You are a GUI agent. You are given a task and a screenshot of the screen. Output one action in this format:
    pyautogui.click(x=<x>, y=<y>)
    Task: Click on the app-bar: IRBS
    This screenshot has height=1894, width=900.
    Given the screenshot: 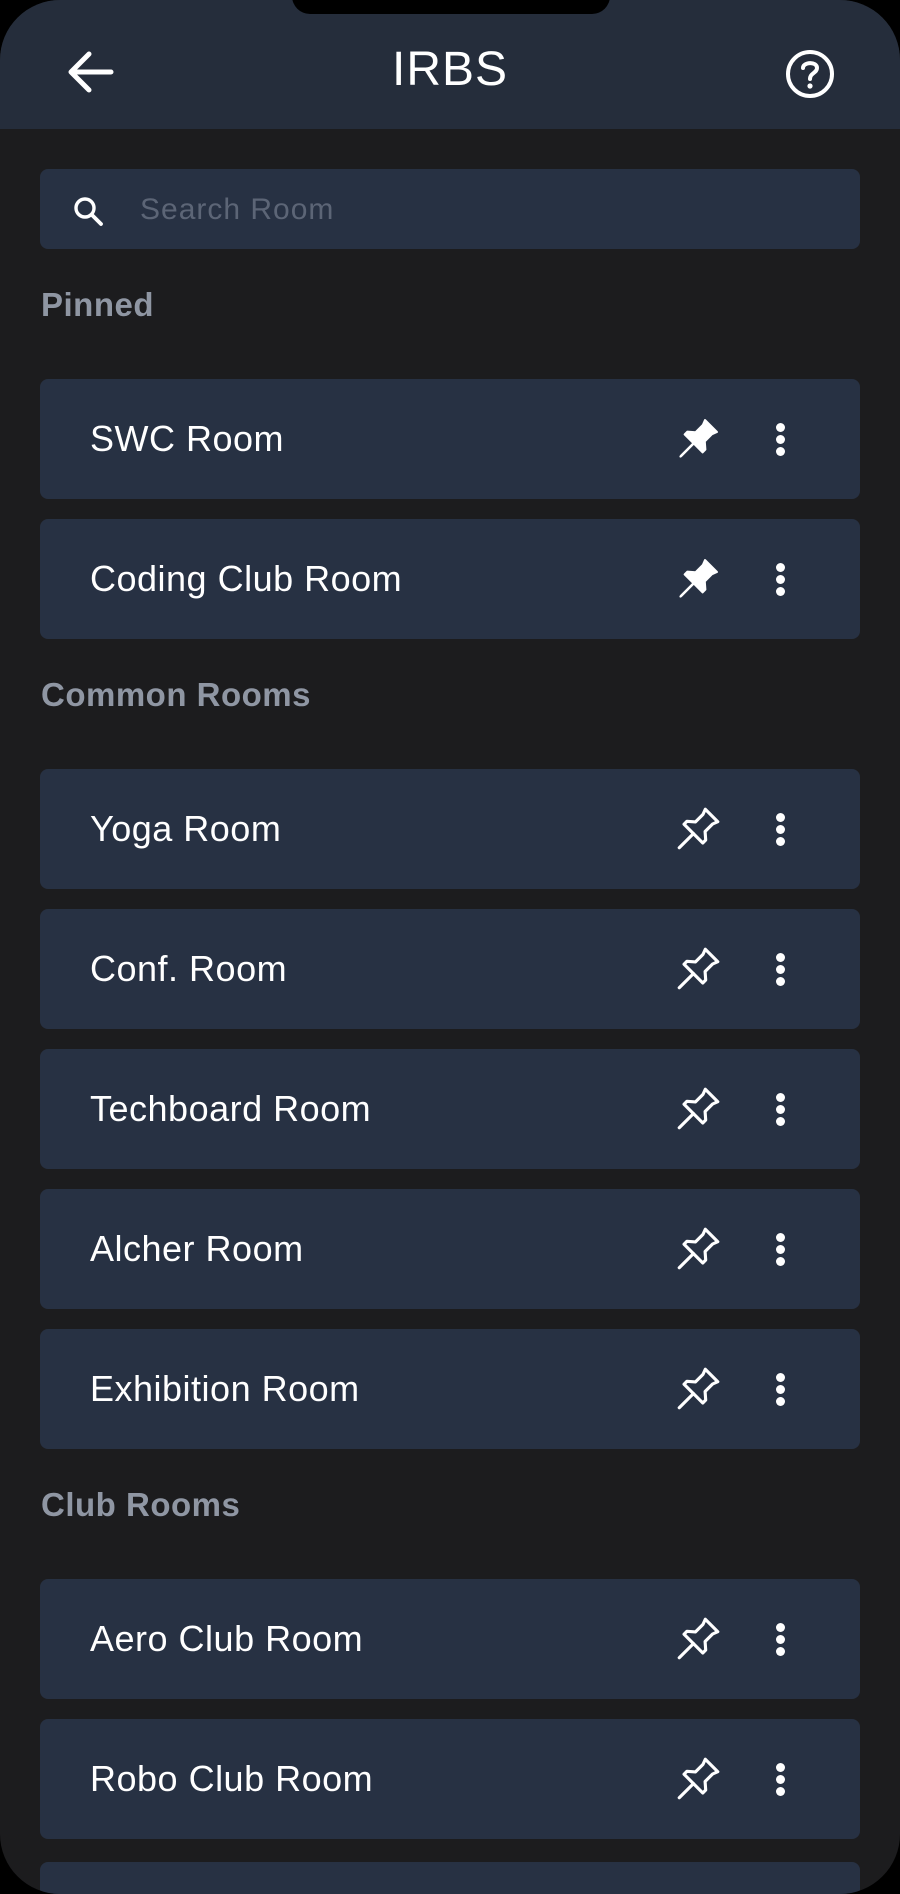 What is the action you would take?
    pyautogui.click(x=450, y=64)
    